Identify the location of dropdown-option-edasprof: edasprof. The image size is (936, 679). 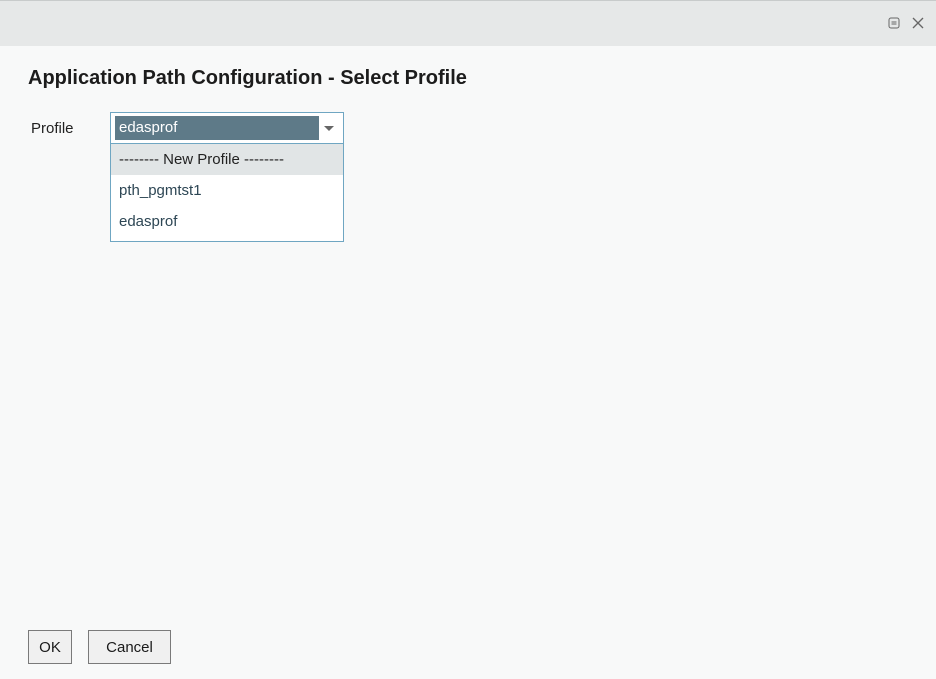
(227, 221).